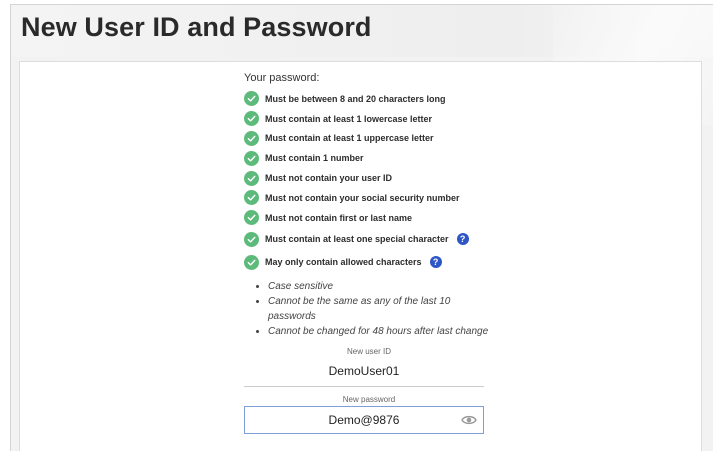 The image size is (714, 451). Describe the element at coordinates (343, 262) in the screenshot. I see `requirement-text: May only contain allowed characters` at that location.